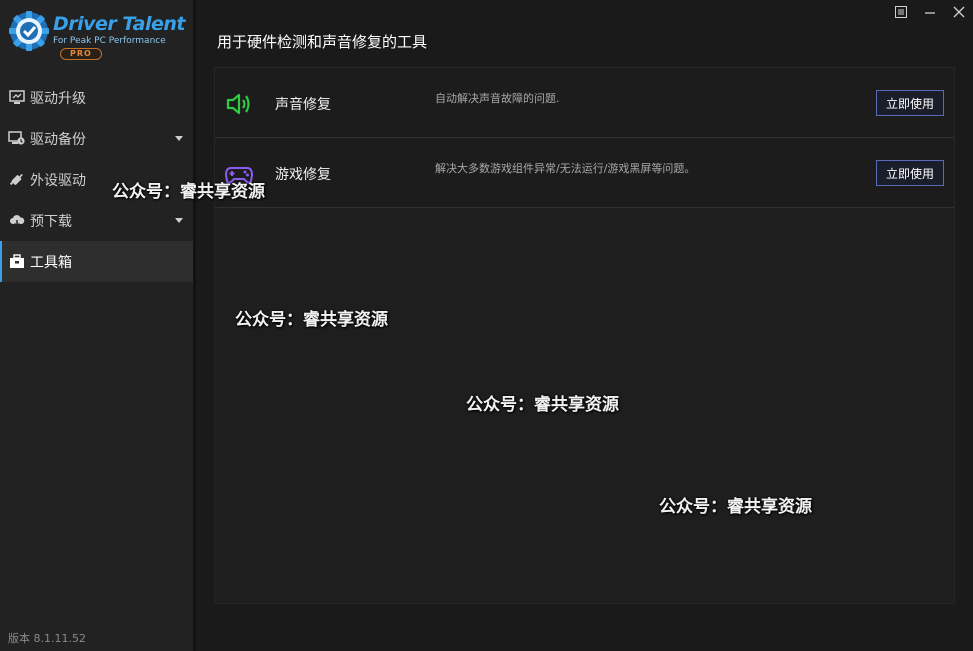  Describe the element at coordinates (47, 638) in the screenshot. I see `version-label: 版本 8.1.11.52` at that location.